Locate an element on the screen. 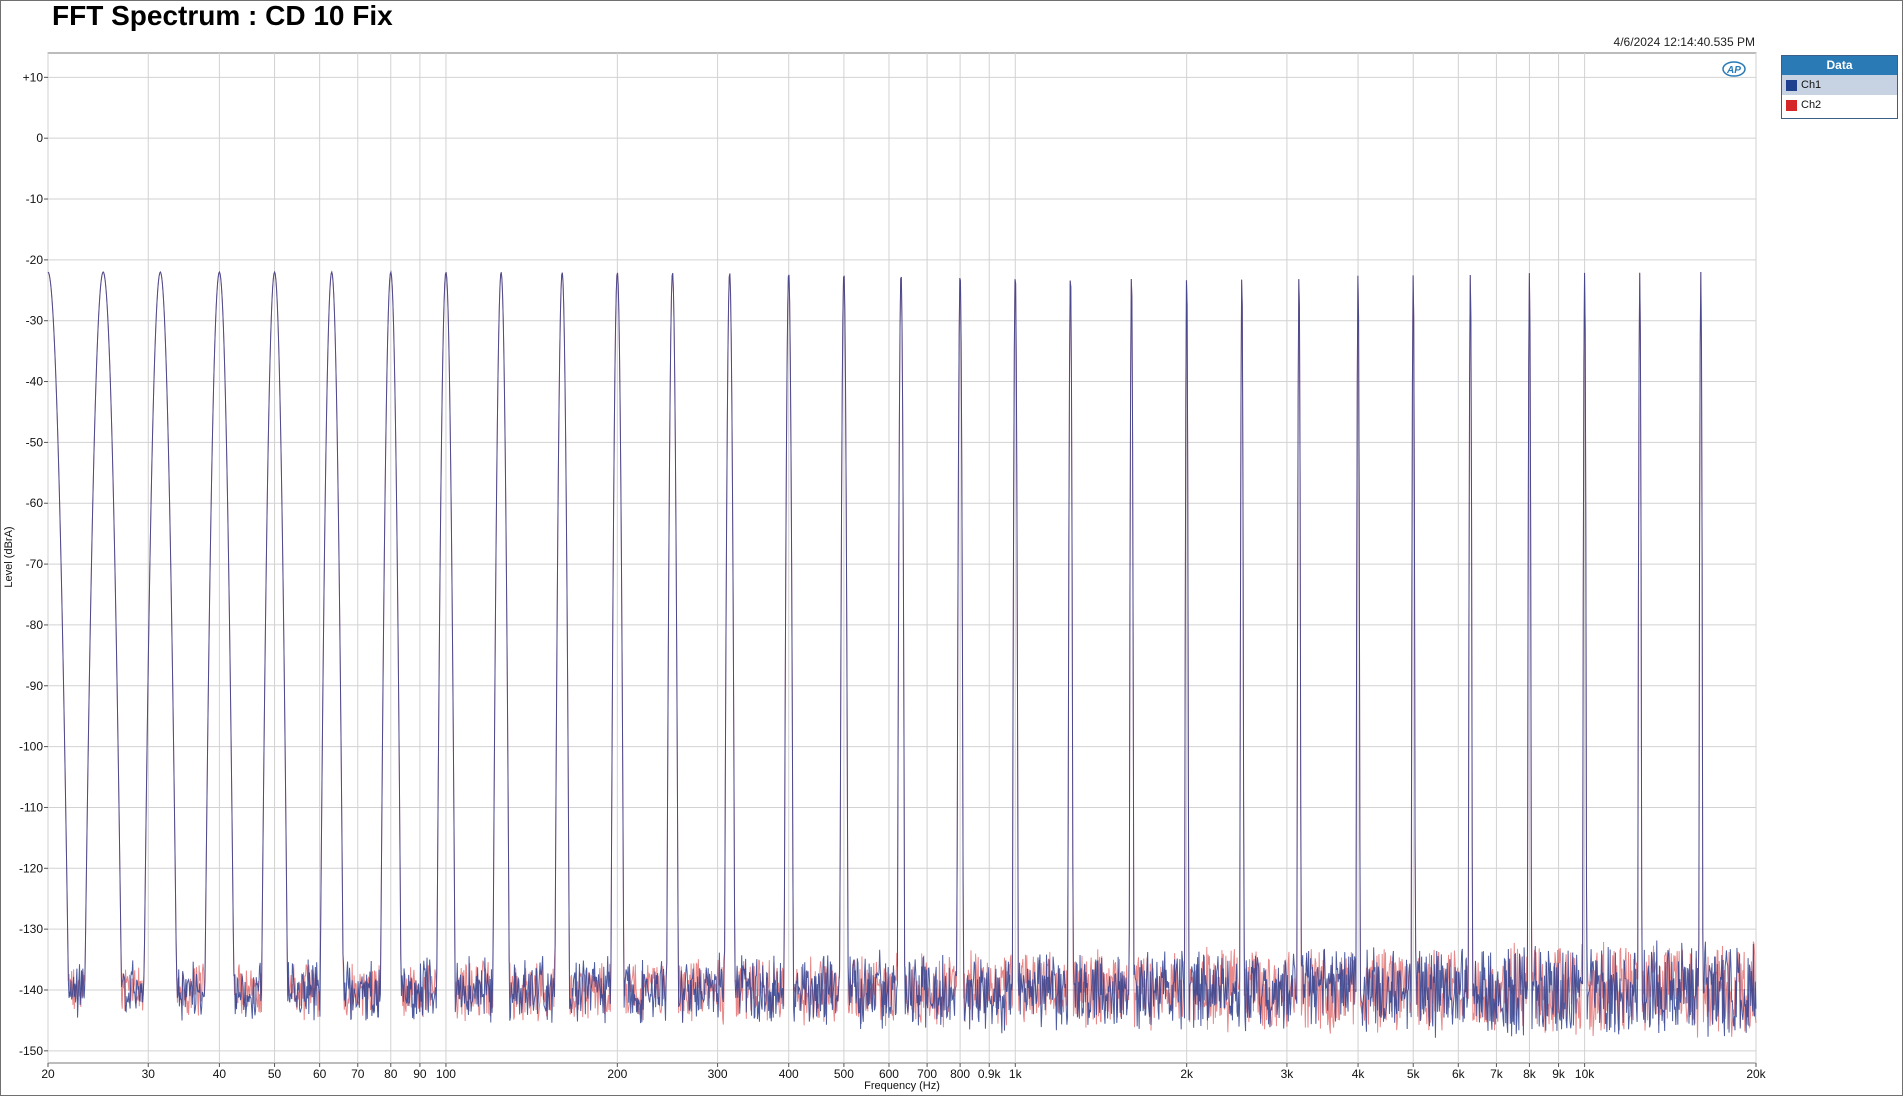 This screenshot has height=1096, width=1903. x-tick-label: 600 is located at coordinates (889, 1074).